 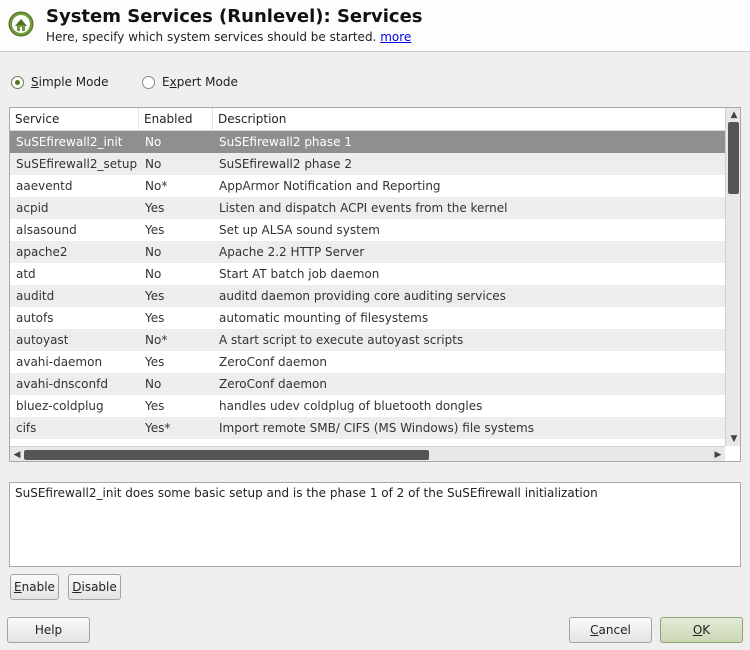 I want to click on table-cell-enabled: Yes*, so click(x=158, y=428).